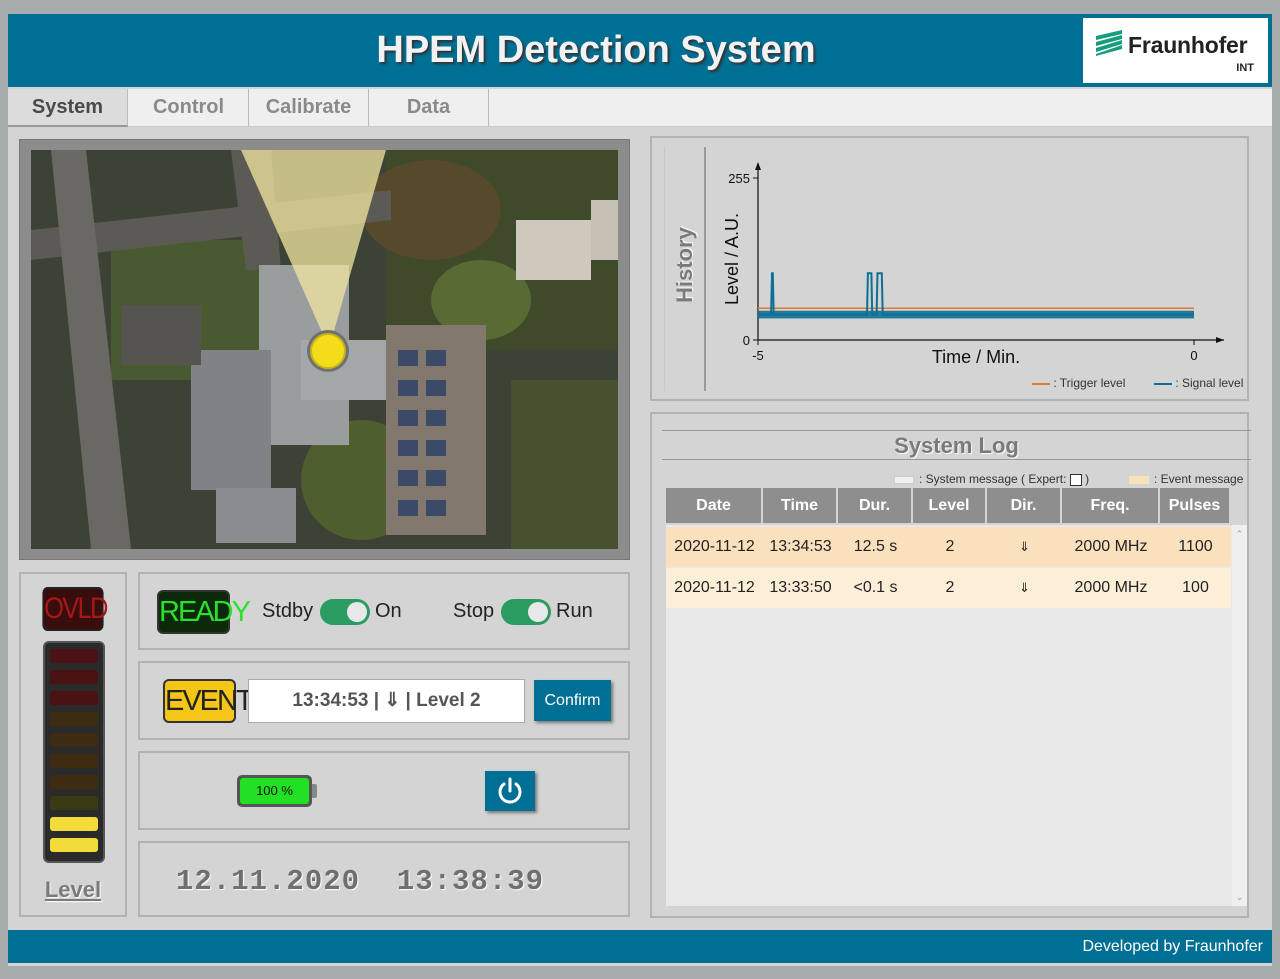 The width and height of the screenshot is (1280, 979). I want to click on tab-control: Control, so click(189, 108).